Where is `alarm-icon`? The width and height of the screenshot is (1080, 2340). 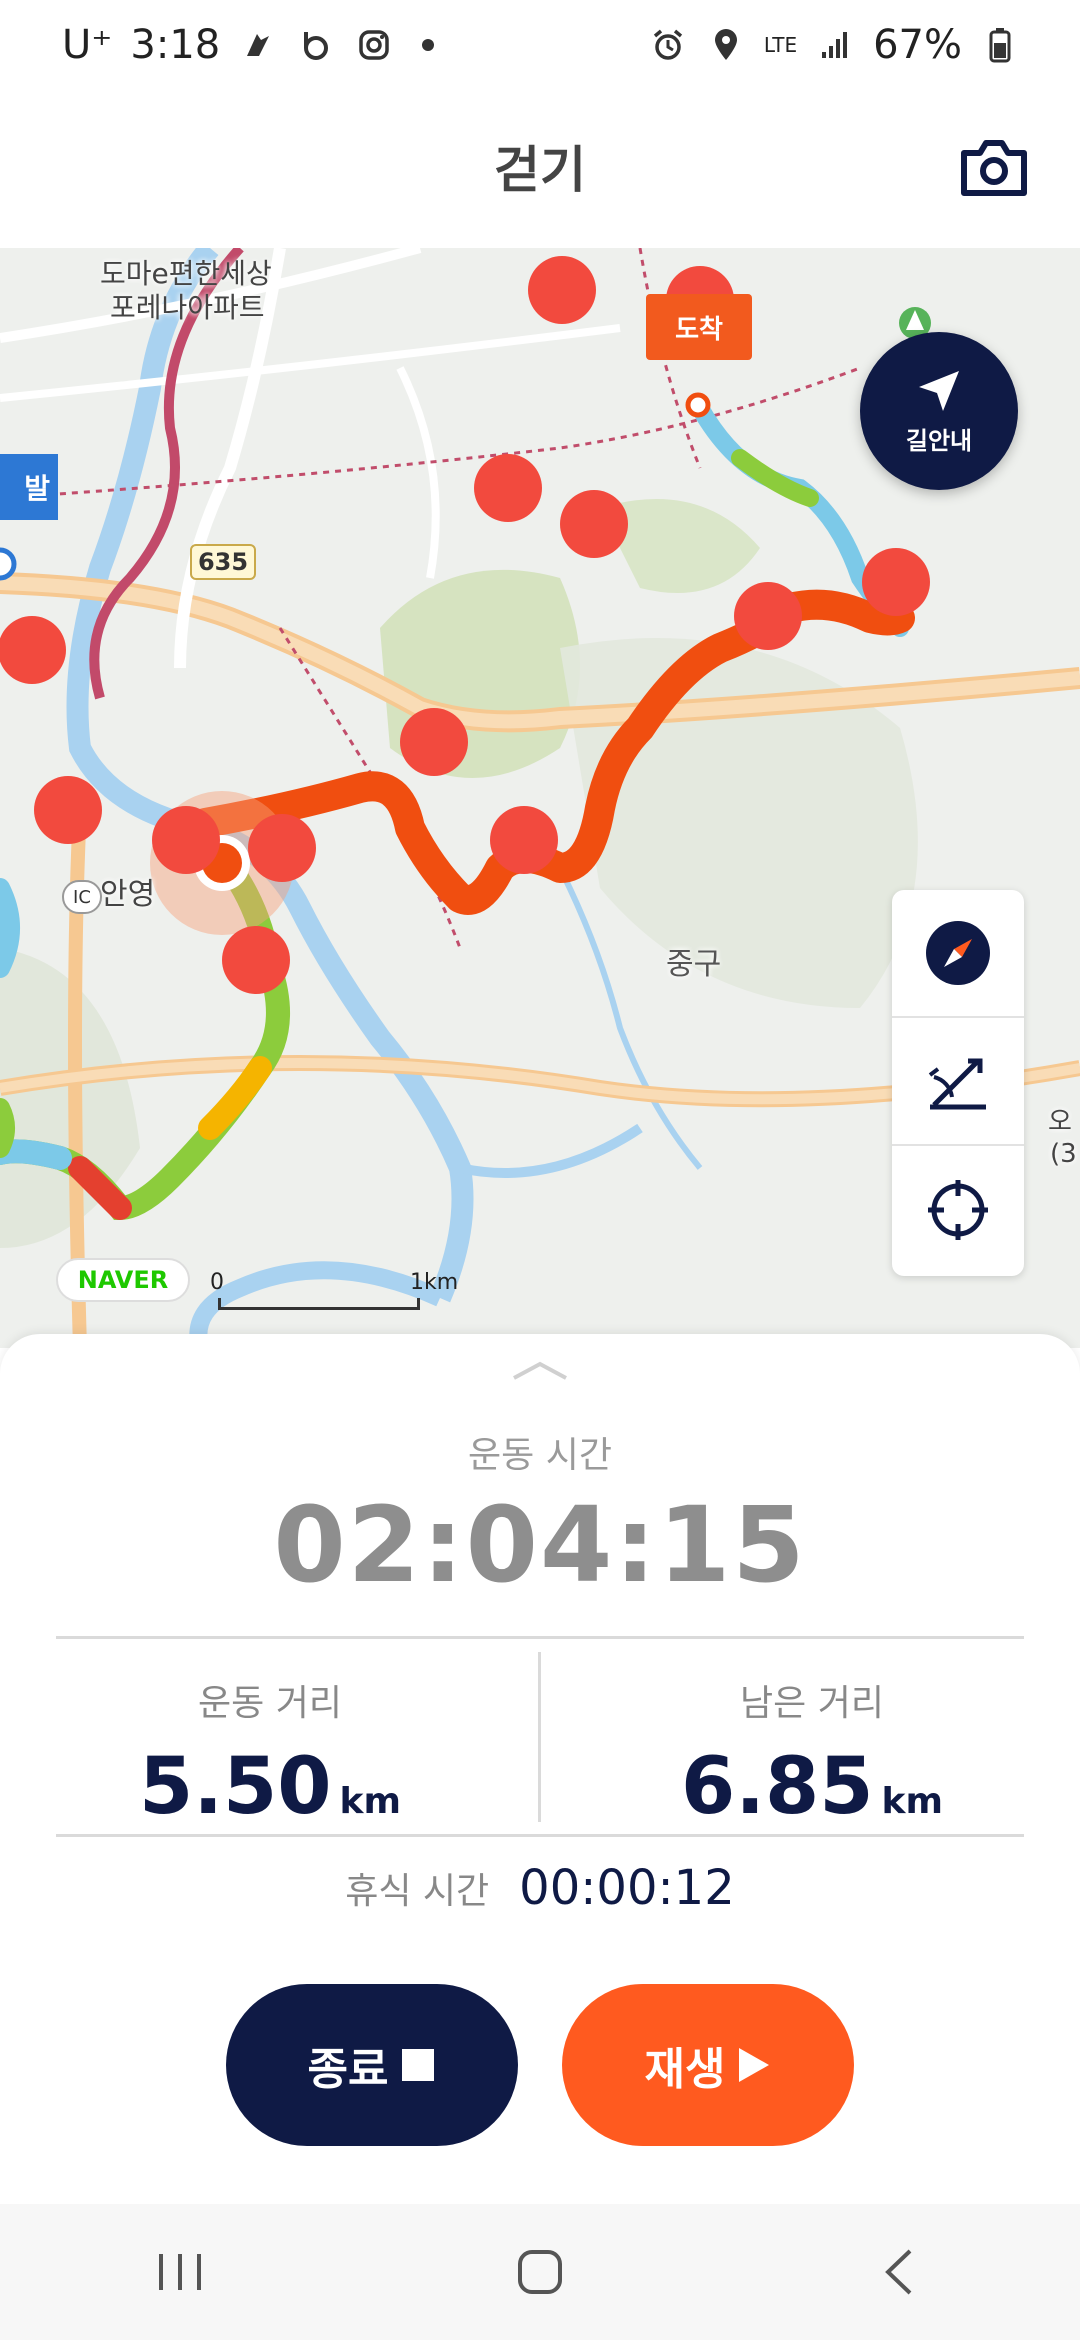 alarm-icon is located at coordinates (668, 45).